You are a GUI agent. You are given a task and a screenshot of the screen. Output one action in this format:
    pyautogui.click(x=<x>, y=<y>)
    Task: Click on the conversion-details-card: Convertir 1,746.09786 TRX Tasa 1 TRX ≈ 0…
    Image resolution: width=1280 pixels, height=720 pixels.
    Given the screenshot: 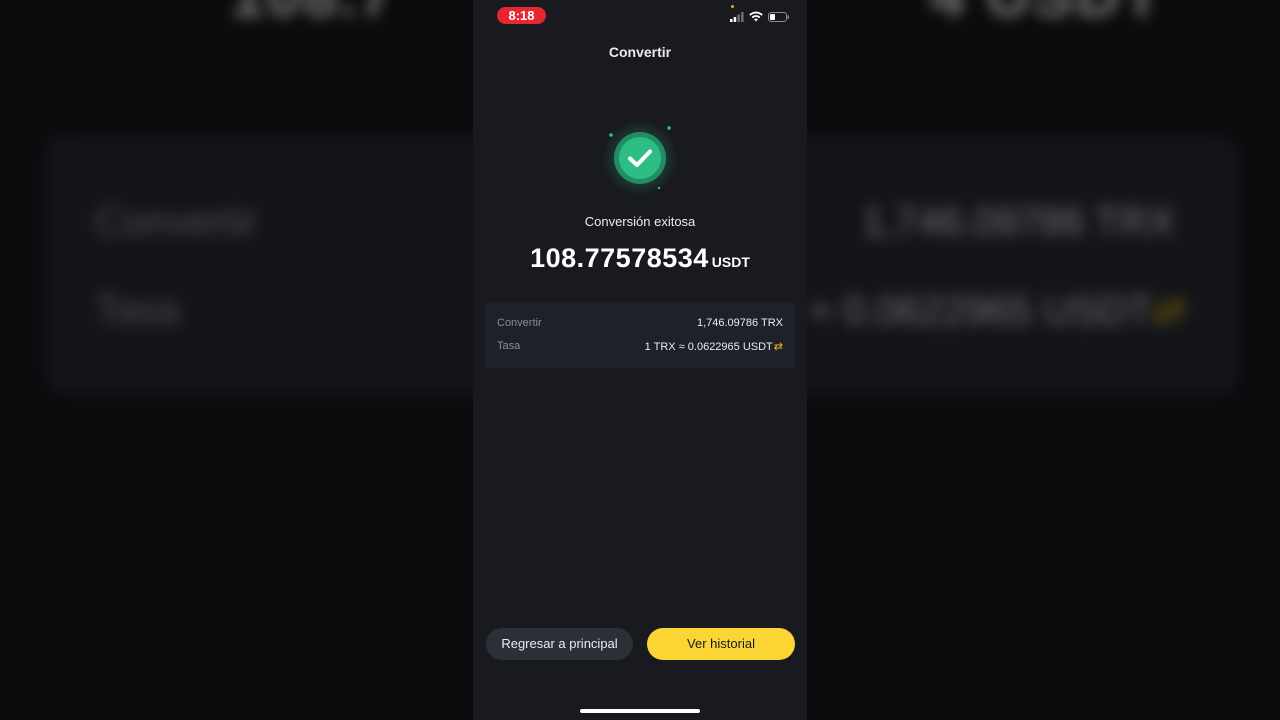 What is the action you would take?
    pyautogui.click(x=640, y=335)
    